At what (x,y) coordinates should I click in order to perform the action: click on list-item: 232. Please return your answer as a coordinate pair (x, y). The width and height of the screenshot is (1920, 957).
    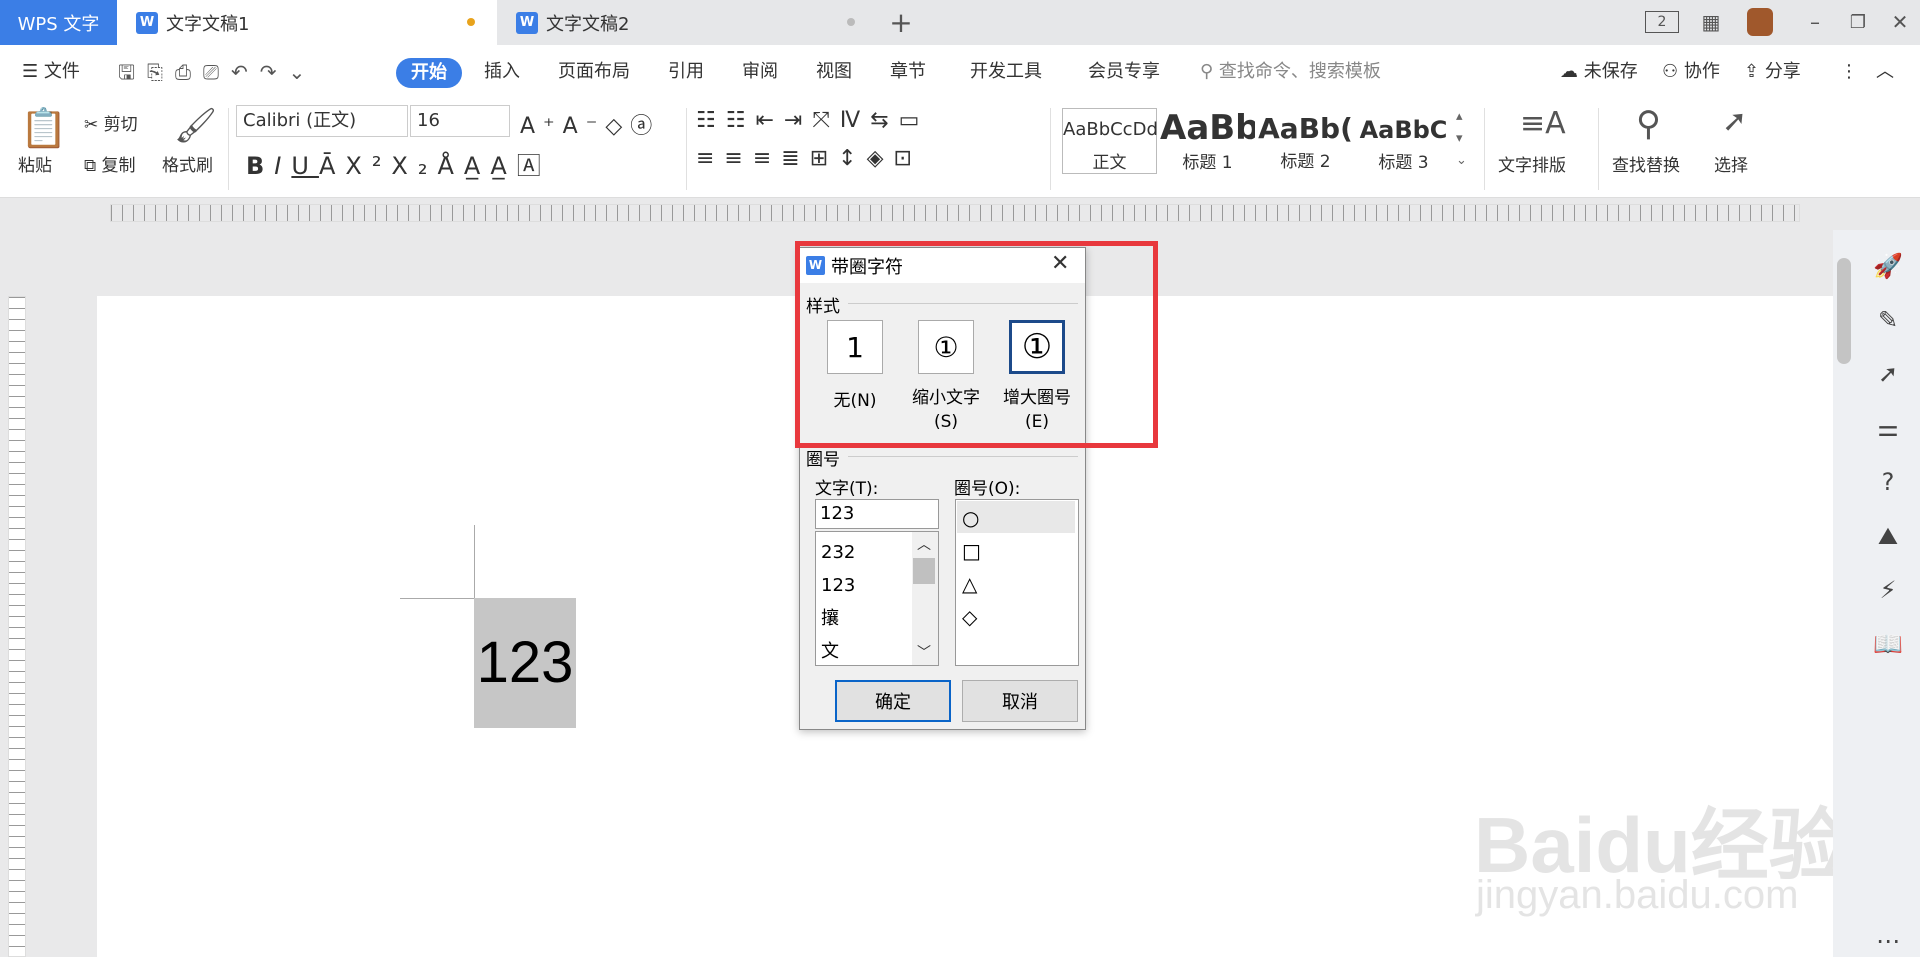
    Looking at the image, I should click on (838, 552).